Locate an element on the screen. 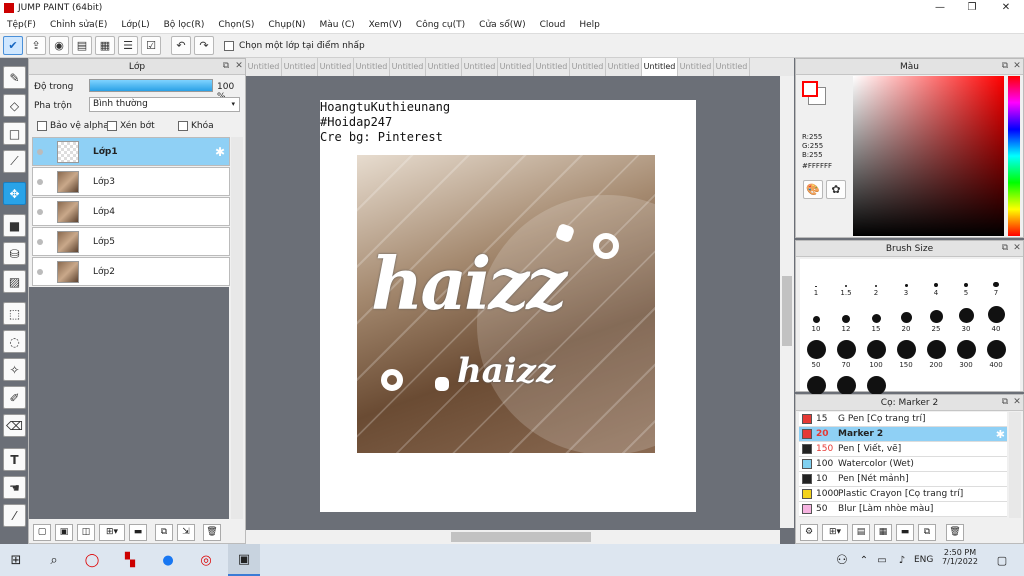  document-tab-active: Untitled is located at coordinates (660, 67).